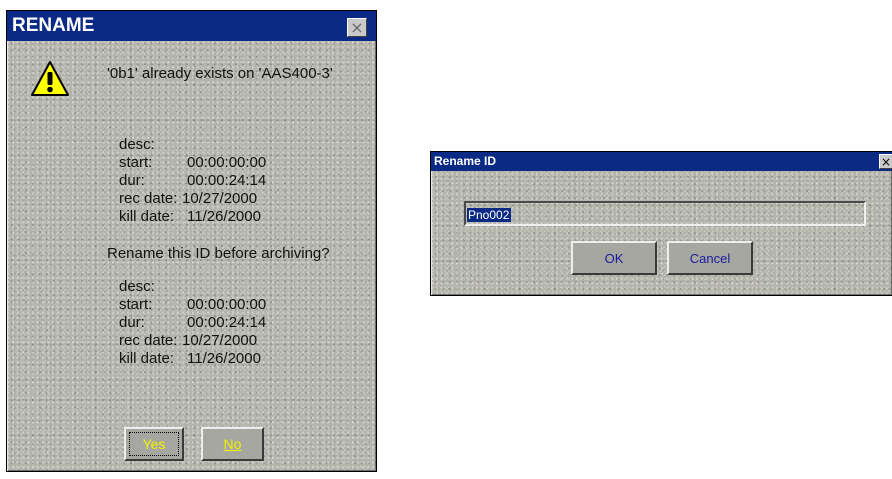  Describe the element at coordinates (489, 215) in the screenshot. I see `rename-id-input-value: Pno002` at that location.